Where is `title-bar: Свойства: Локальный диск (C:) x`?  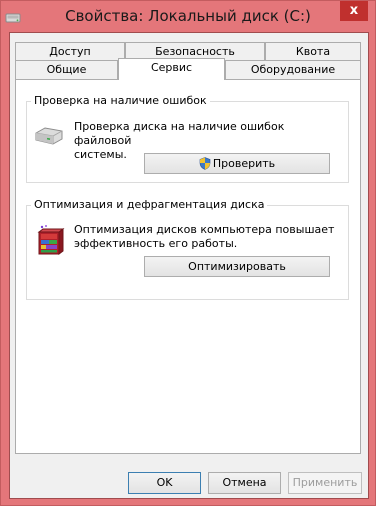 title-bar: Свойства: Локальный диск (C:) x is located at coordinates (188, 17).